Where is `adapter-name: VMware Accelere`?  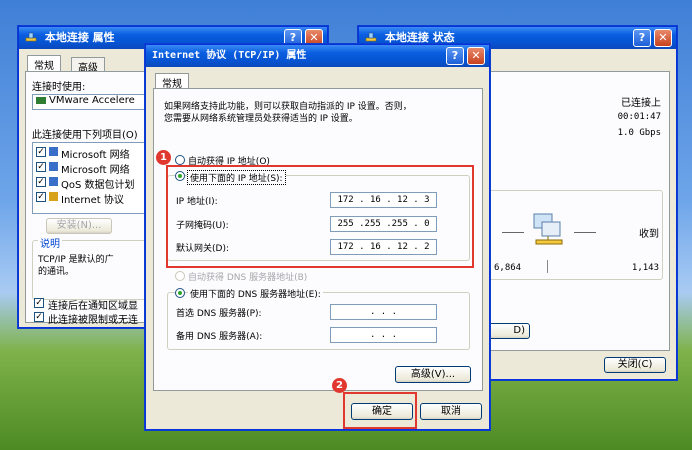
adapter-name: VMware Accelere is located at coordinates (92, 100).